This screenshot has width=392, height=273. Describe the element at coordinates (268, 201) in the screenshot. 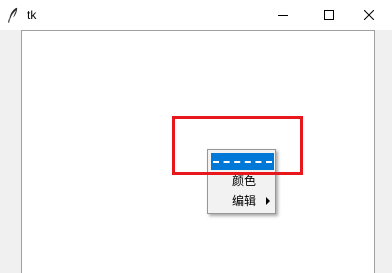

I see `submenu-arrow-icon` at that location.